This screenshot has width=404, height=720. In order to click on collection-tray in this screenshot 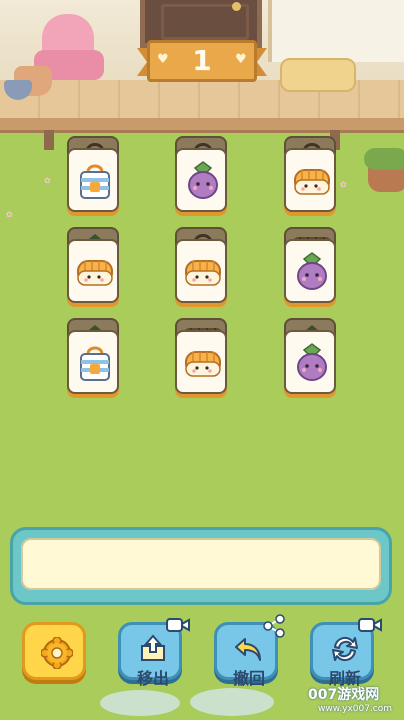, I will do `click(201, 566)`.